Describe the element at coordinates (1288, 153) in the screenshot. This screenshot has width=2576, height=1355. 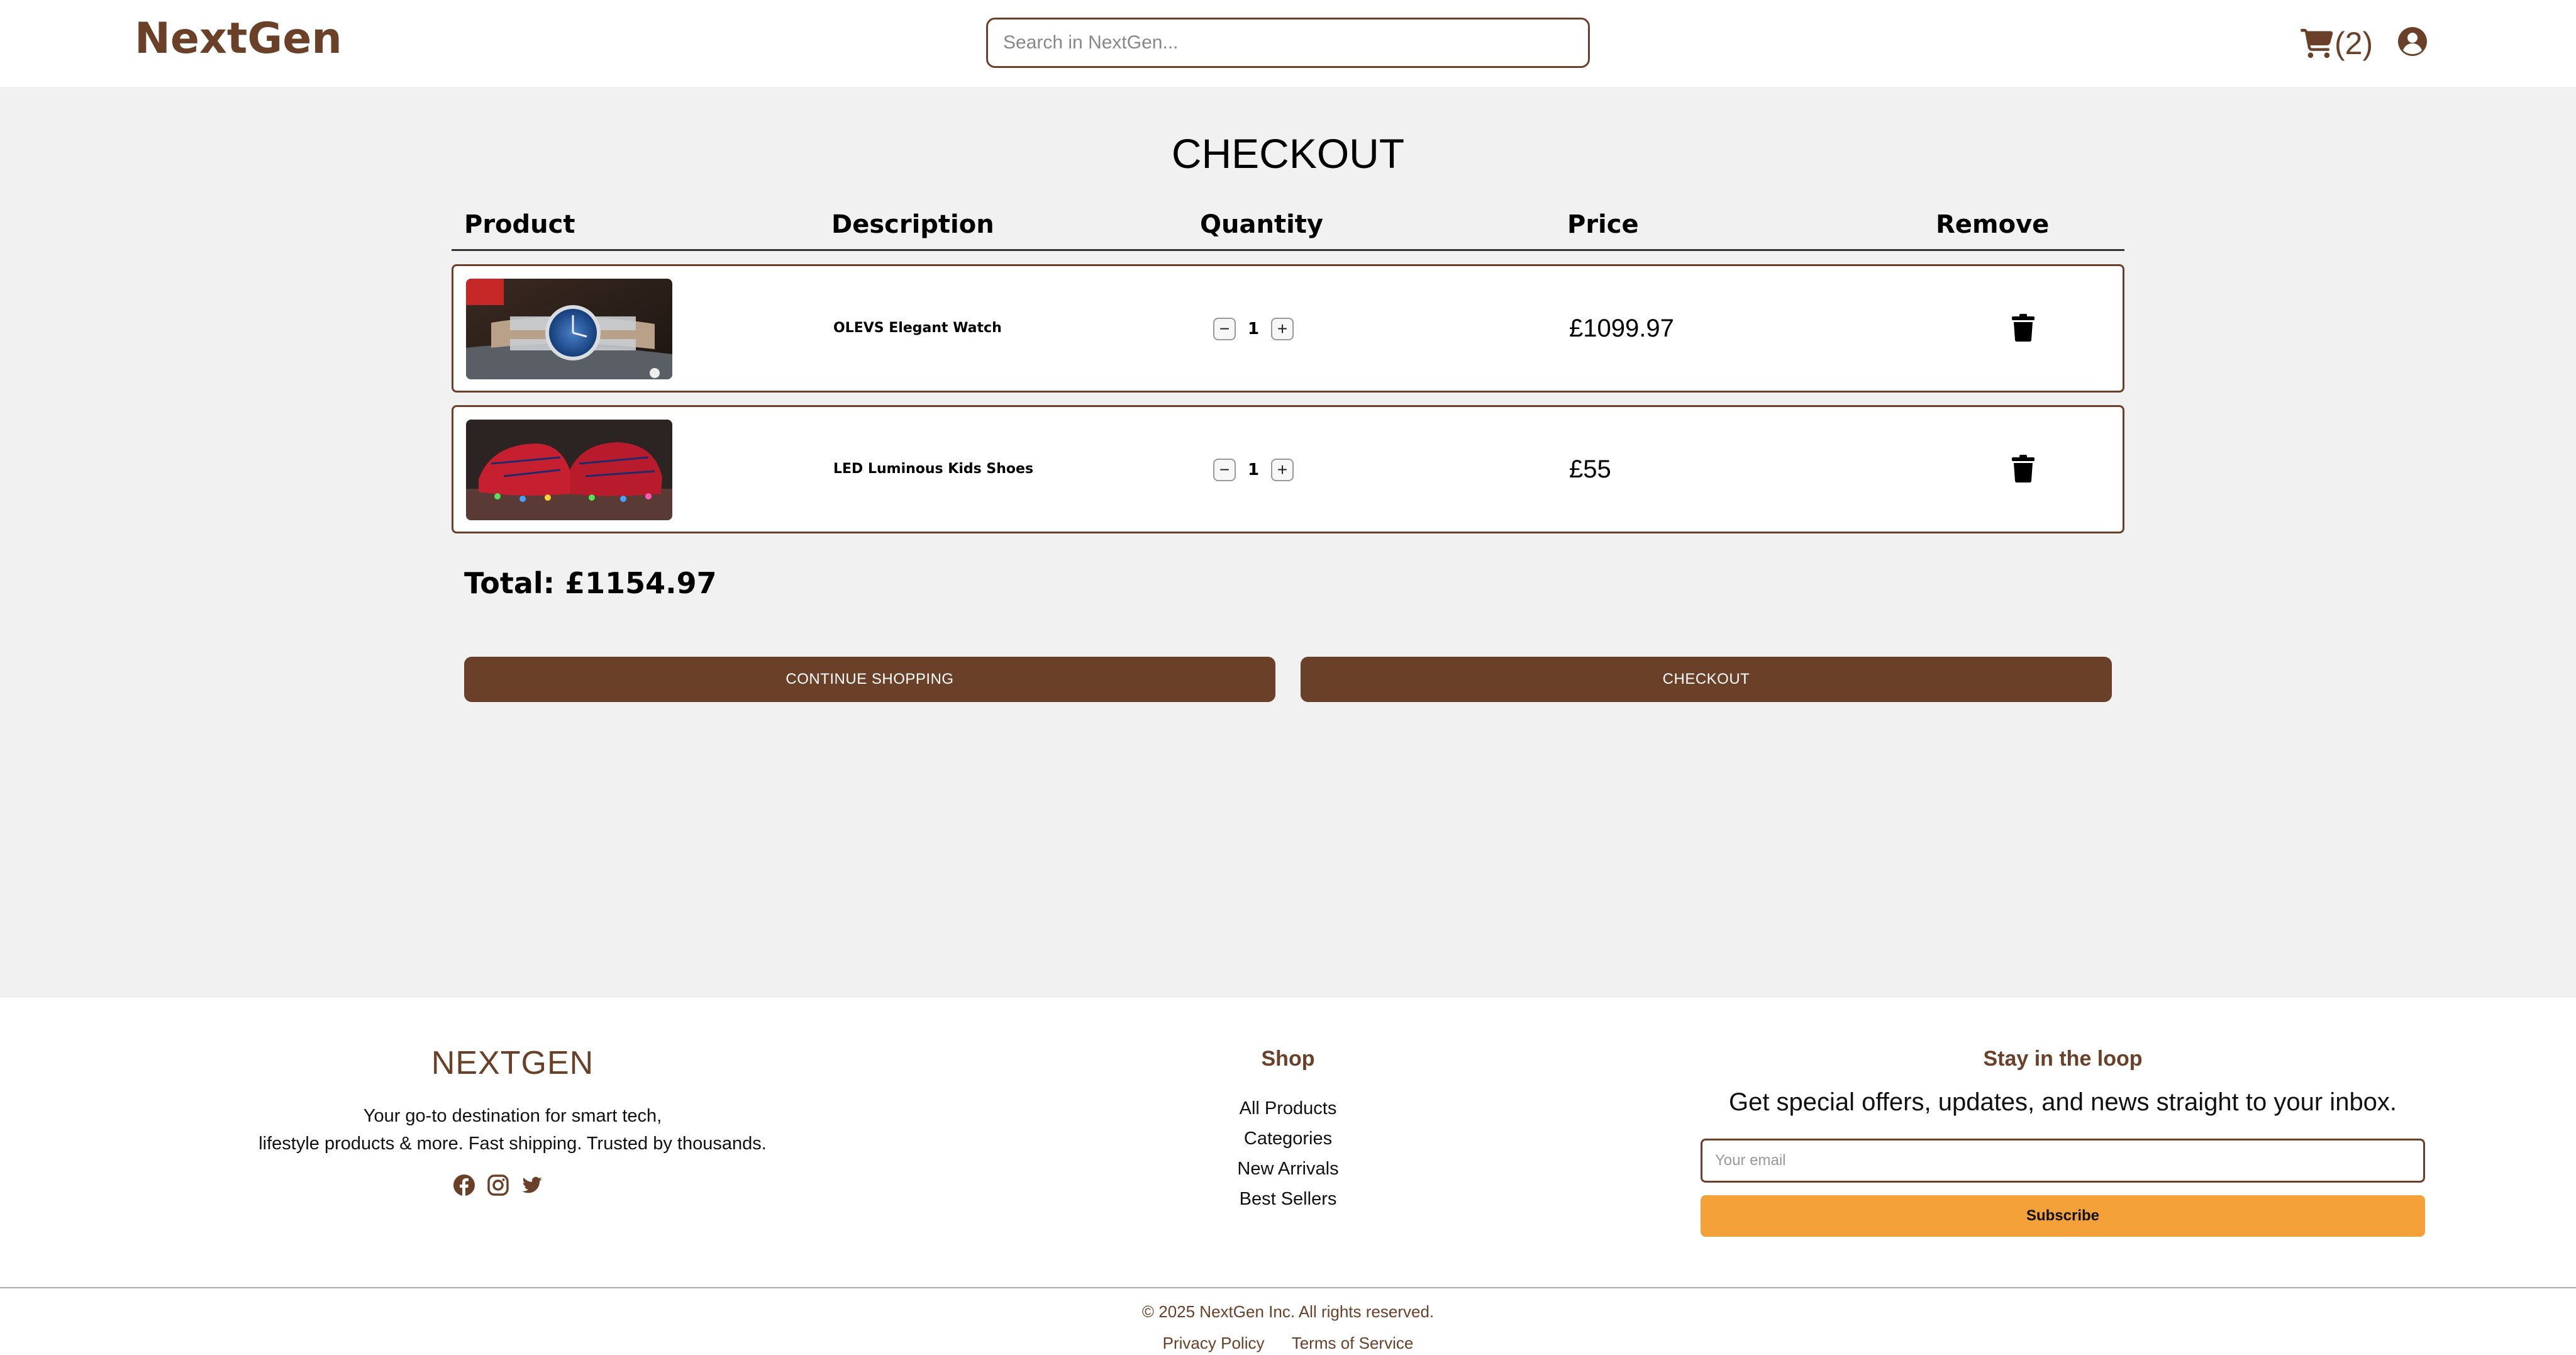
I see `page-title: CHECKOUT` at that location.